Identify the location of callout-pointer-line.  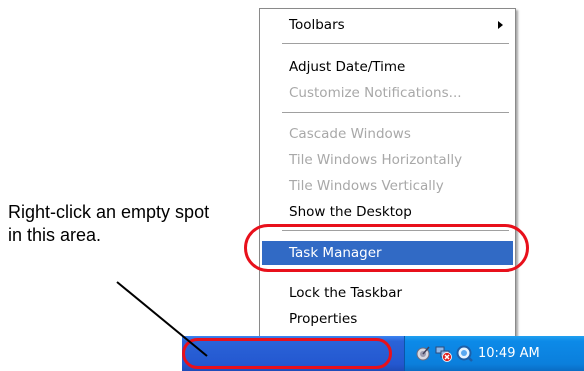
(162, 319).